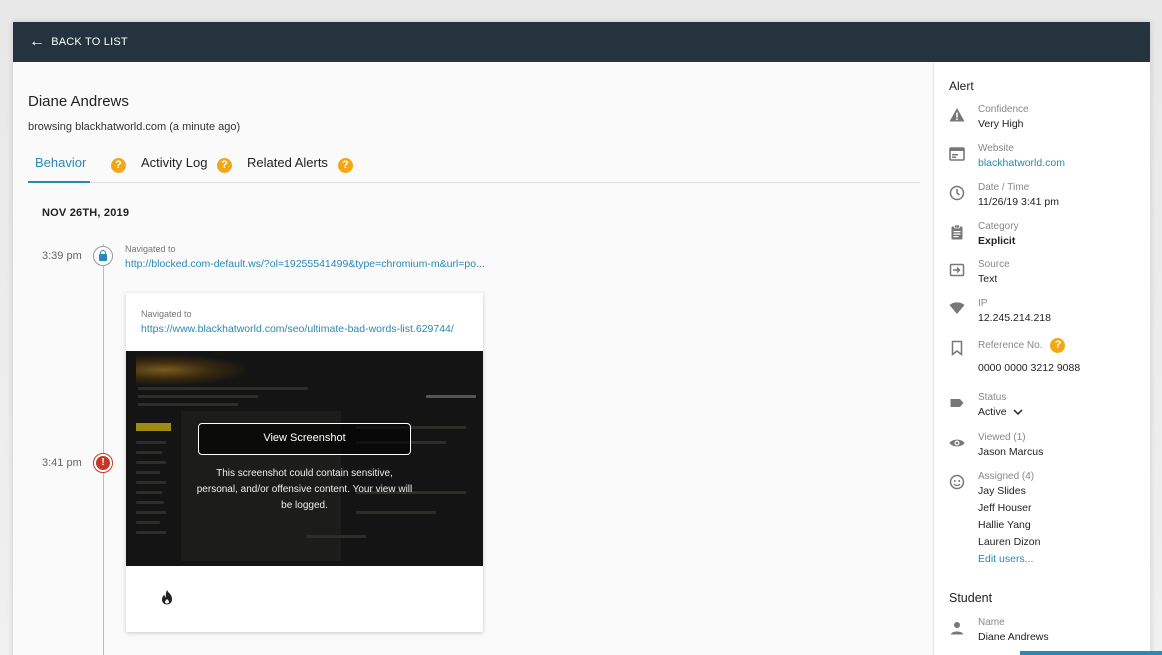 The height and width of the screenshot is (655, 1162). I want to click on bookmark-icon, so click(957, 348).